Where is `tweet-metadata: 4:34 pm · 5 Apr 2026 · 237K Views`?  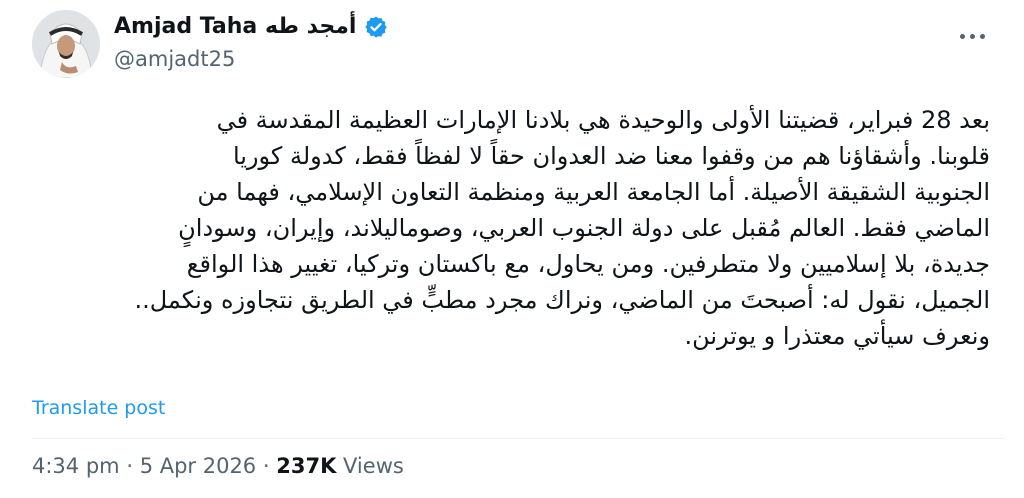
tweet-metadata: 4:34 pm · 5 Apr 2026 · 237K Views is located at coordinates (218, 466).